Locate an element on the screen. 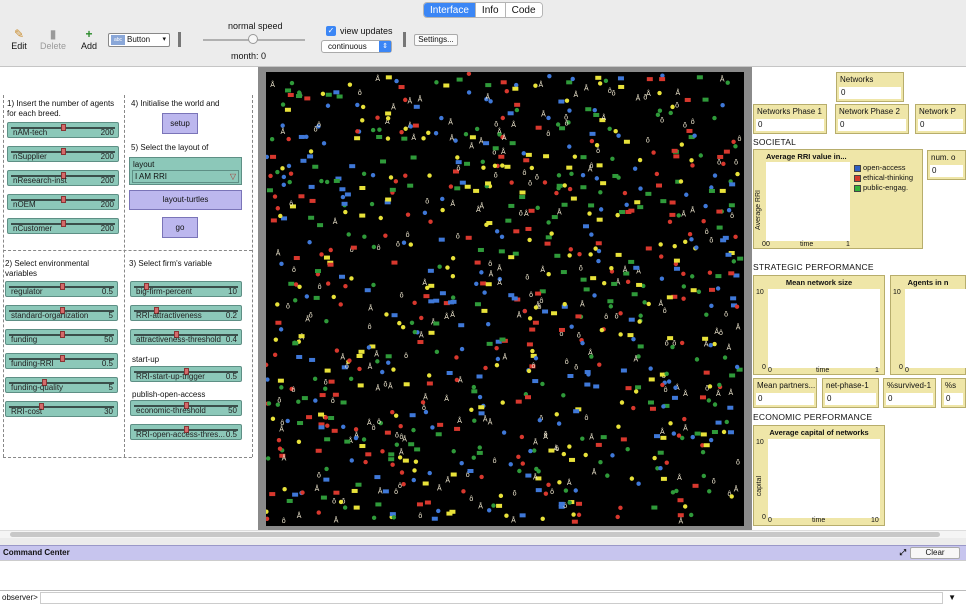 This screenshot has height=605, width=966. expand-icon: ⤢ is located at coordinates (903, 553).